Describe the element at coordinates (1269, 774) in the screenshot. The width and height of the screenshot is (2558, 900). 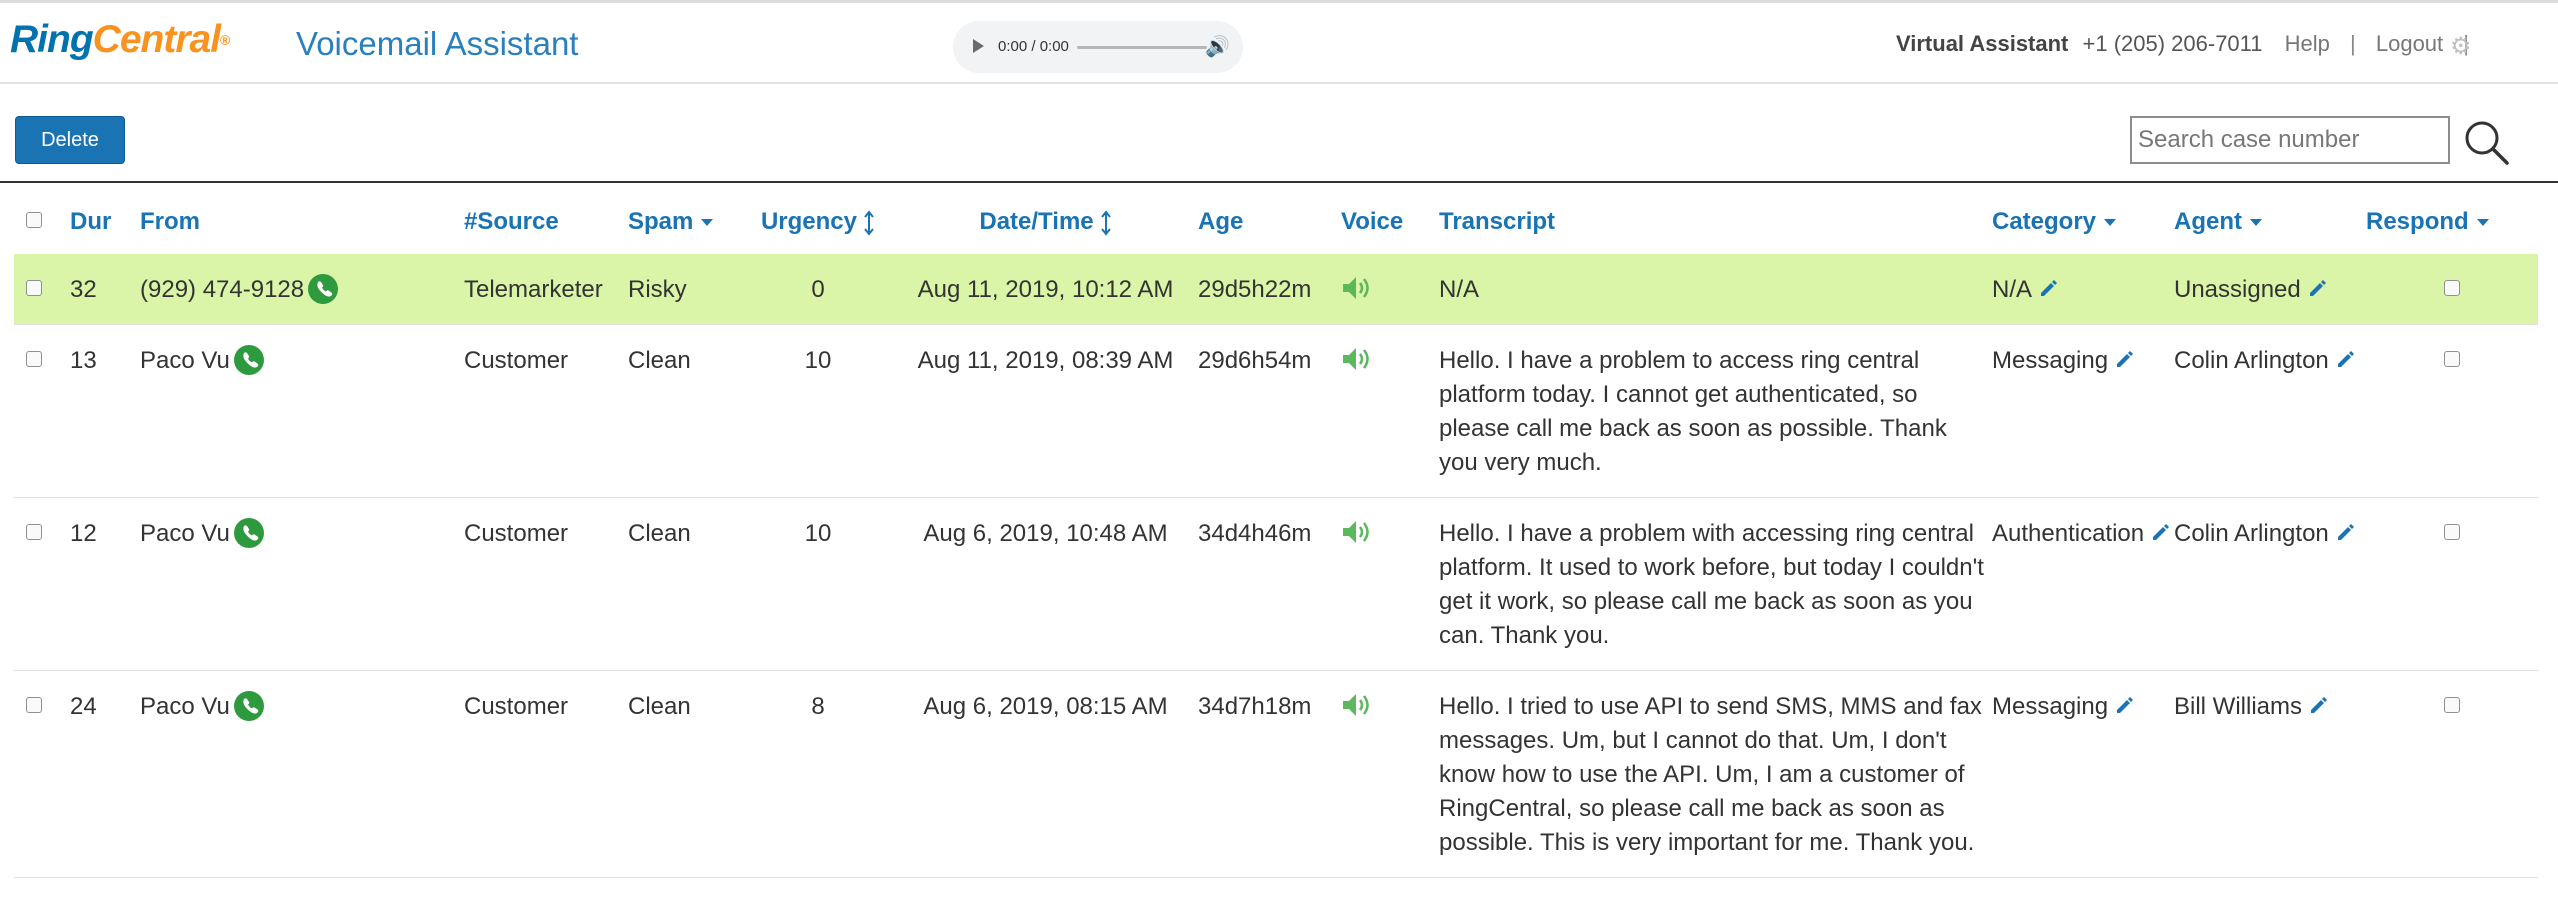
I see `row-age: 34d7h18m` at that location.